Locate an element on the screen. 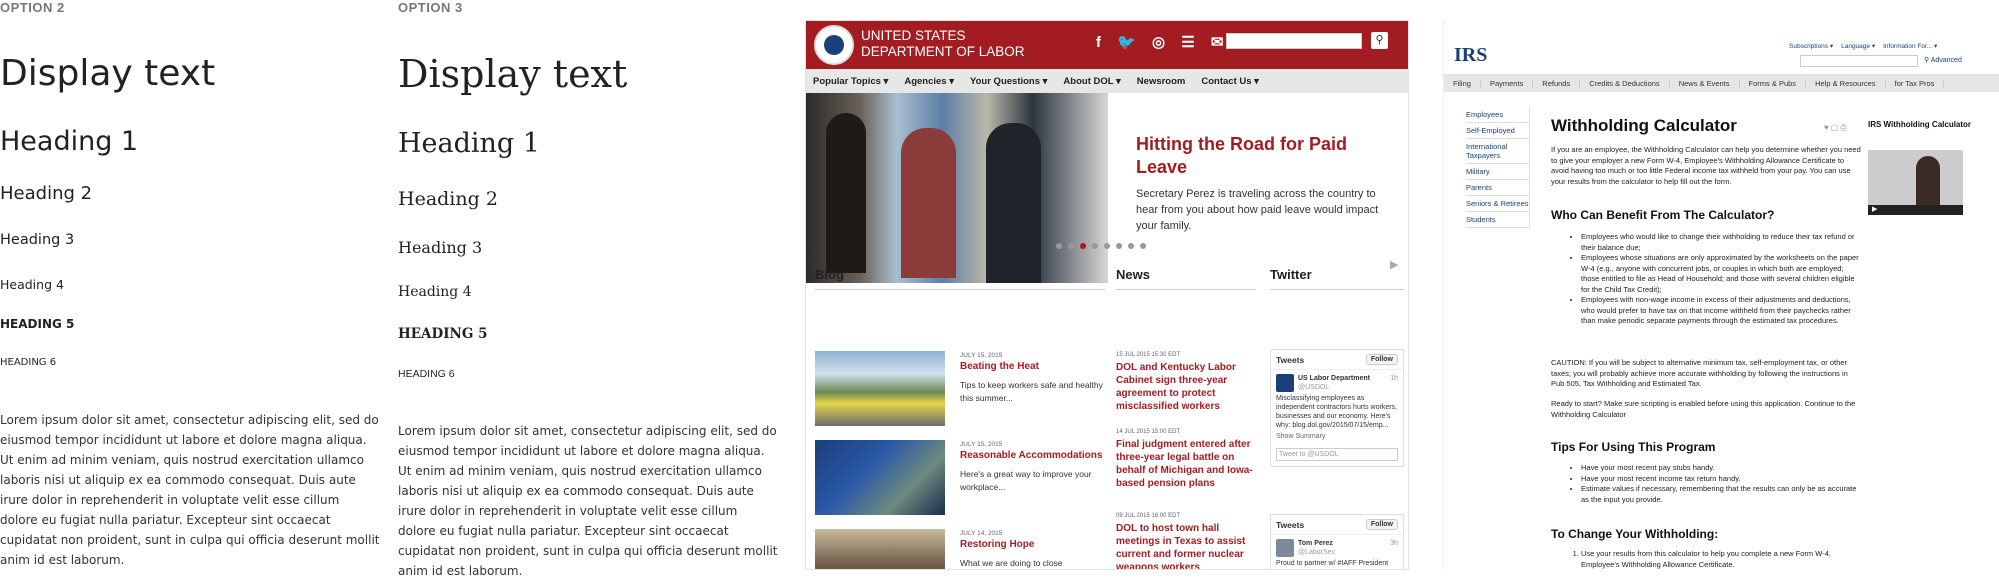  page-title: Withholding Calculator is located at coordinates (1644, 125).